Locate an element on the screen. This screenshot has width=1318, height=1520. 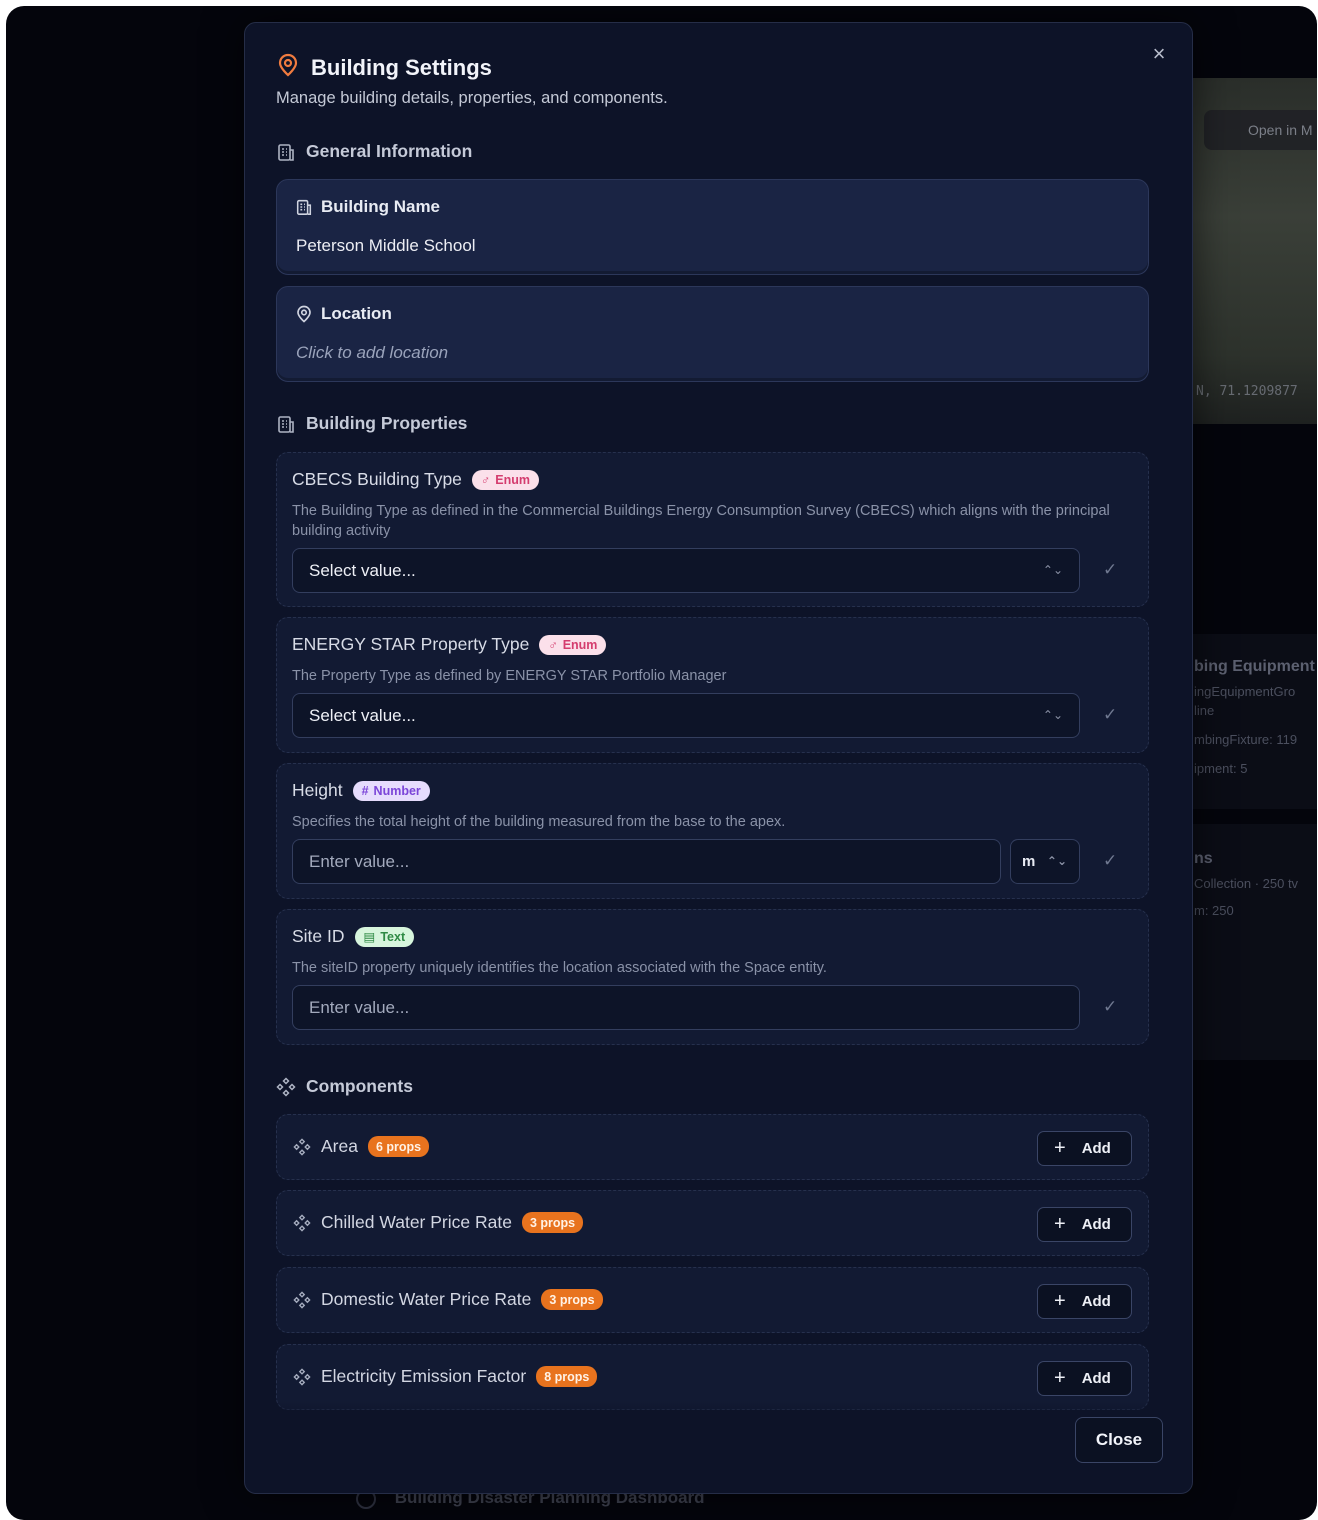
component-domestic-water-price-rate: Domestic Water Price Rate 3 props + Add is located at coordinates (712, 1300).